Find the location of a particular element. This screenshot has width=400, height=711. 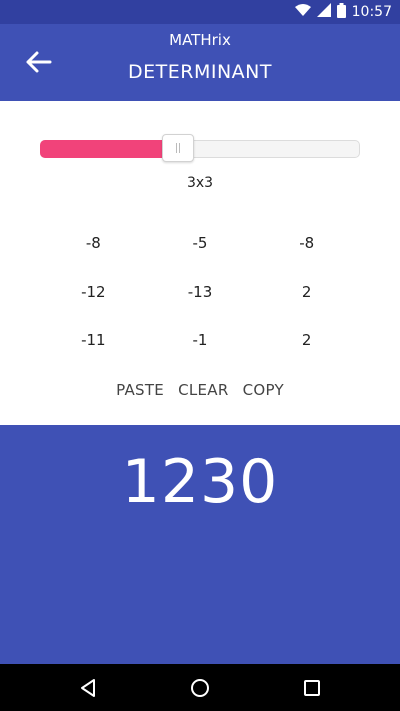

back-triangle-icon is located at coordinates (88, 688).